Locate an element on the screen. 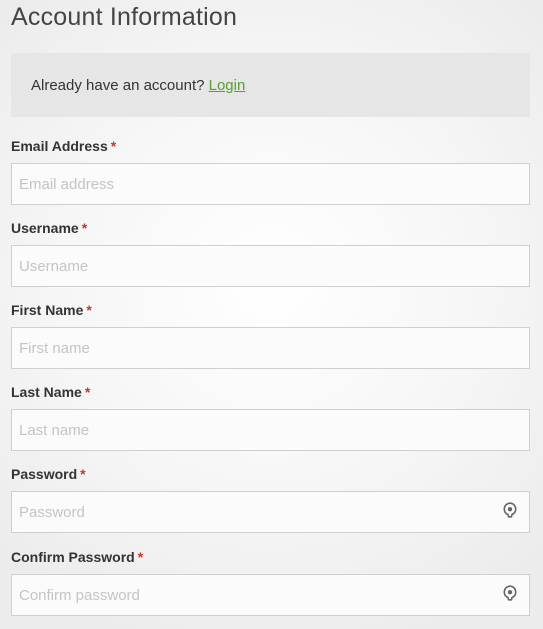 Image resolution: width=543 pixels, height=629 pixels. login-banner: Already have an account? Login is located at coordinates (270, 85).